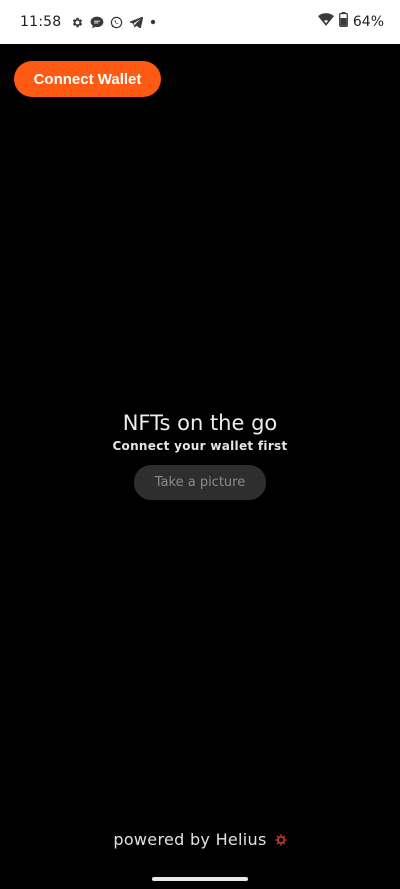  What do you see at coordinates (368, 22) in the screenshot?
I see `battery-percent: 64%` at bounding box center [368, 22].